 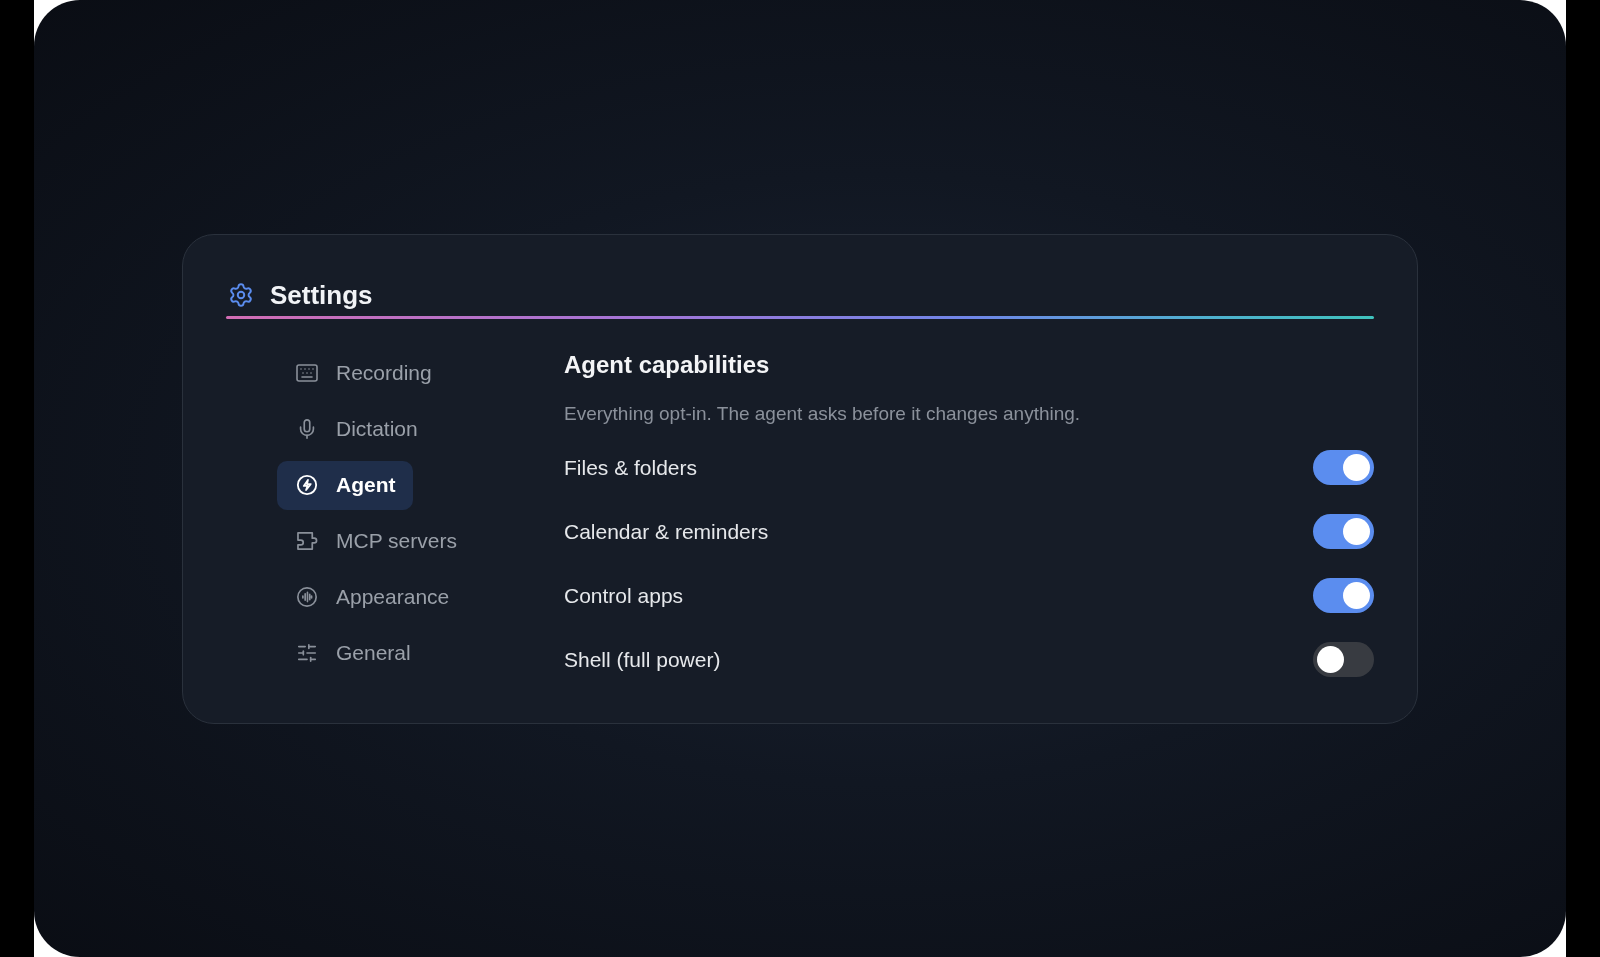 I want to click on sidebar-item: Appearance, so click(x=372, y=597).